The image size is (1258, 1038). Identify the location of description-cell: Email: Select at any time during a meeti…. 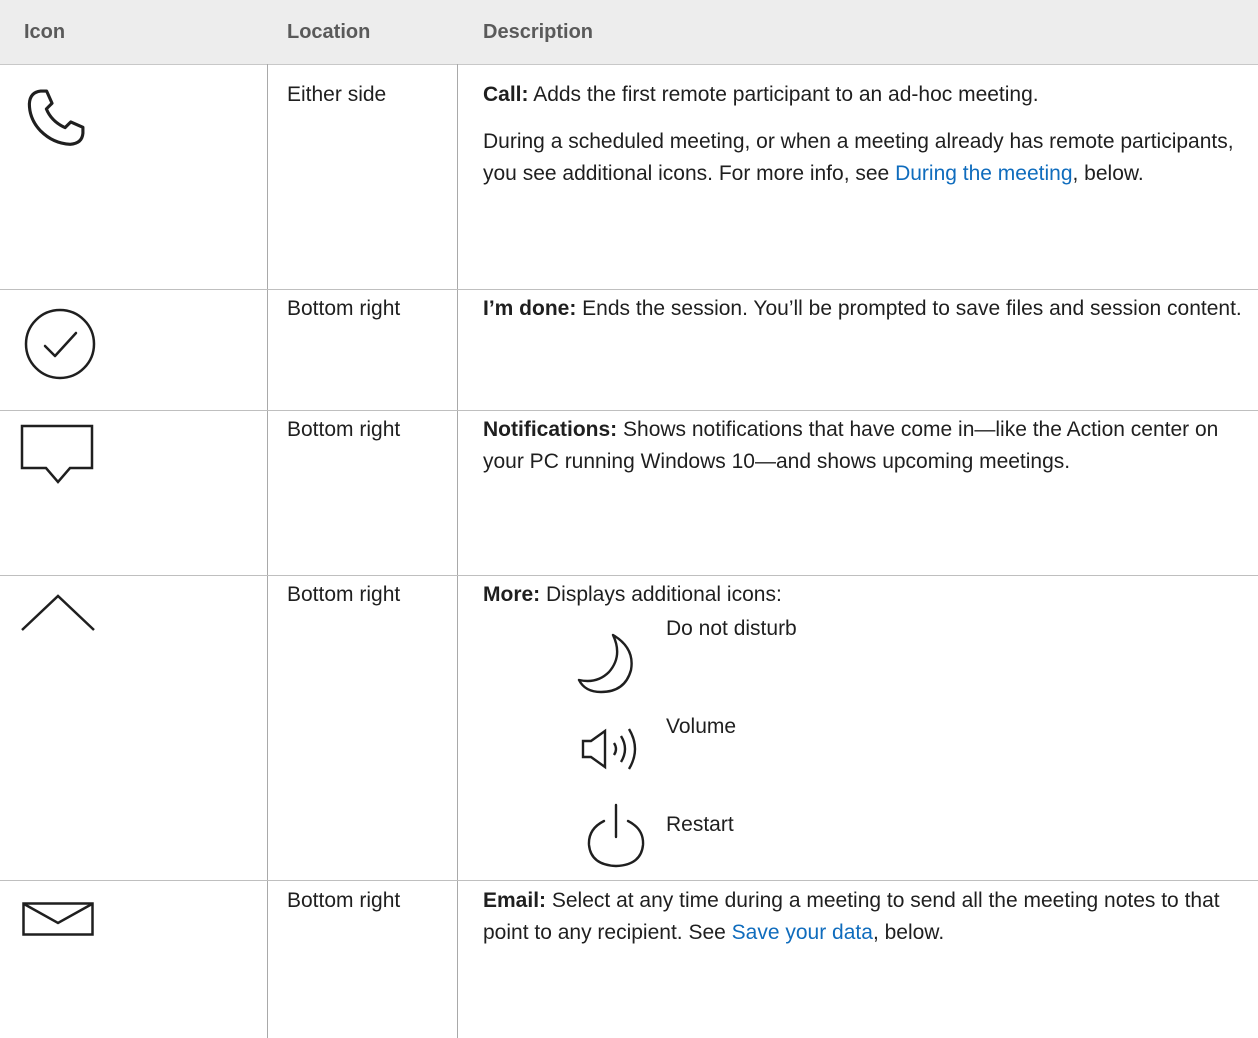
(863, 924).